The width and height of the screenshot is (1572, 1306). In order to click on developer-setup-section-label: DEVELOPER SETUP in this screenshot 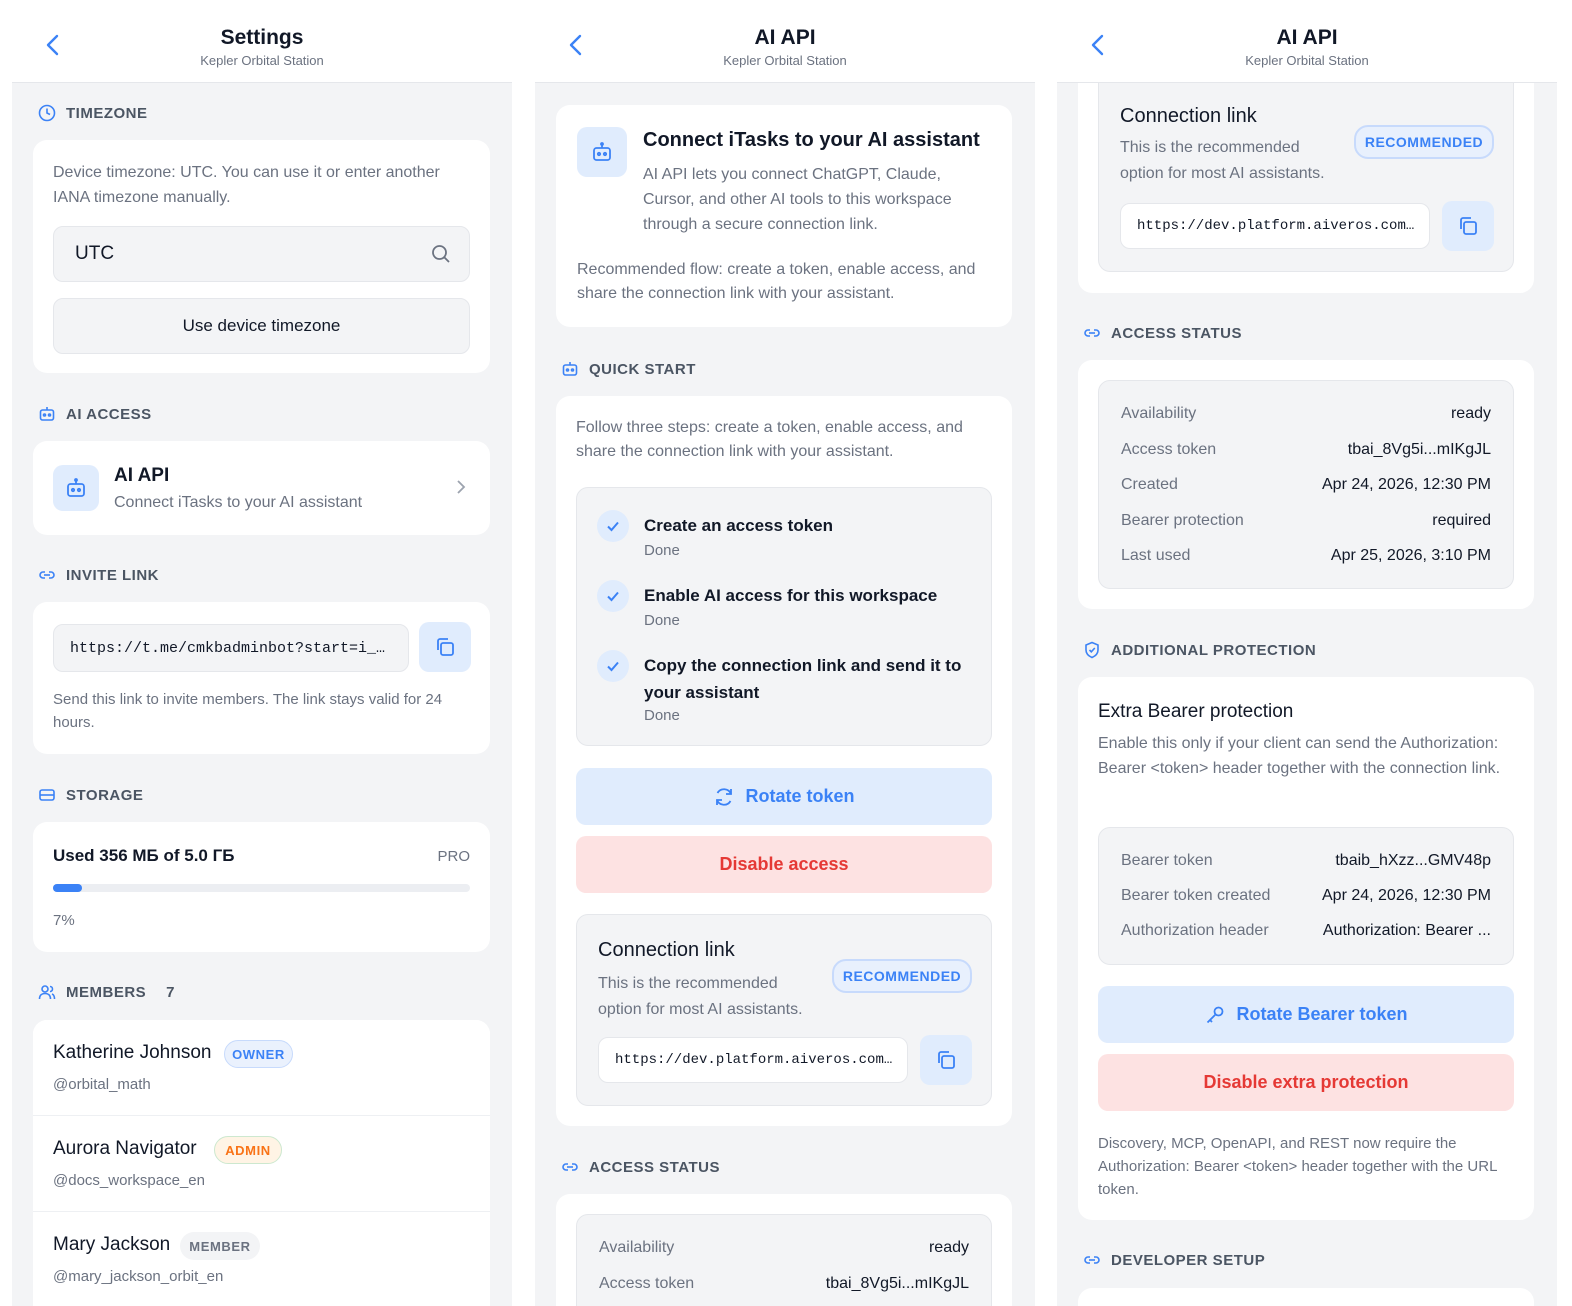, I will do `click(1174, 1260)`.